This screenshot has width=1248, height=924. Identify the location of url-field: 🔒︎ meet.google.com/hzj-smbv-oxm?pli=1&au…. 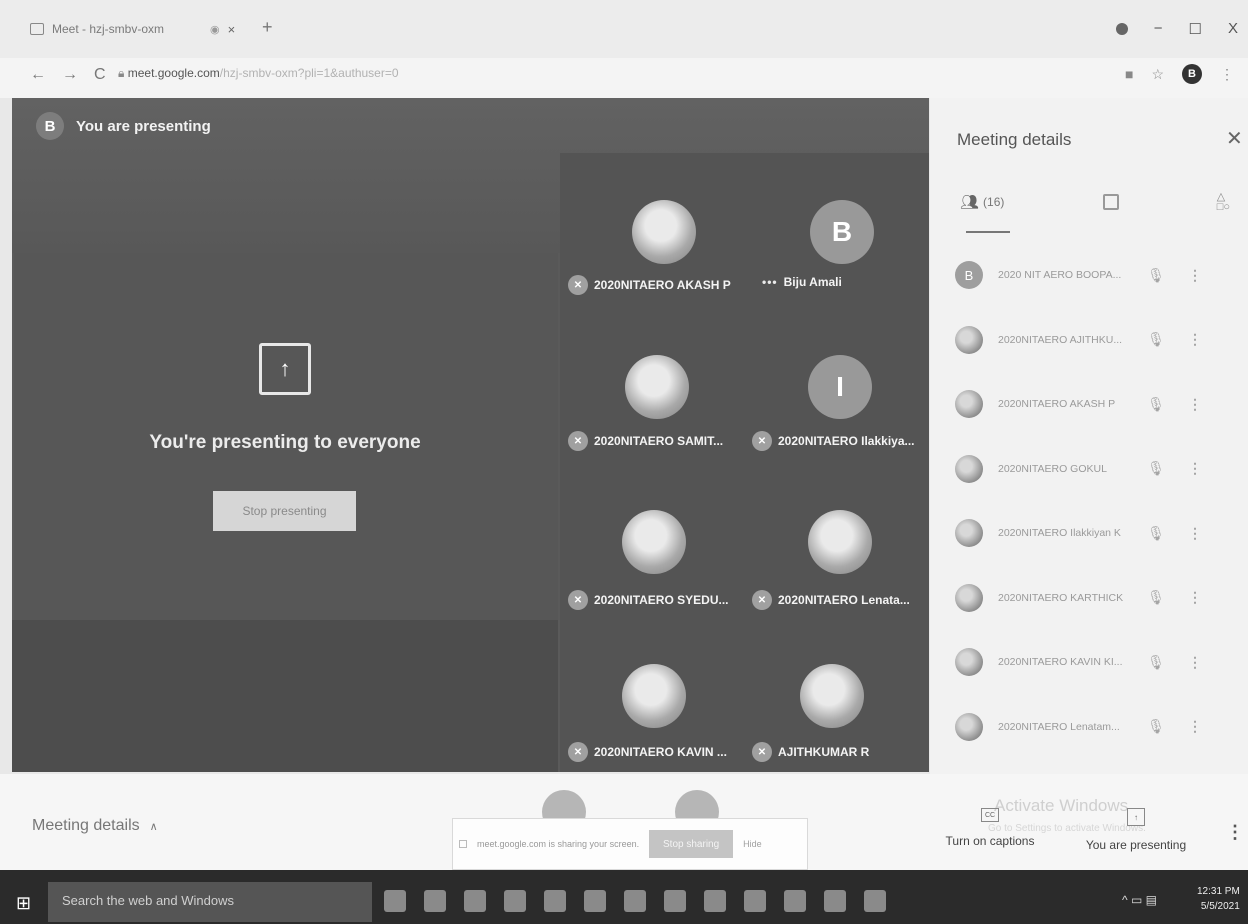
(258, 73).